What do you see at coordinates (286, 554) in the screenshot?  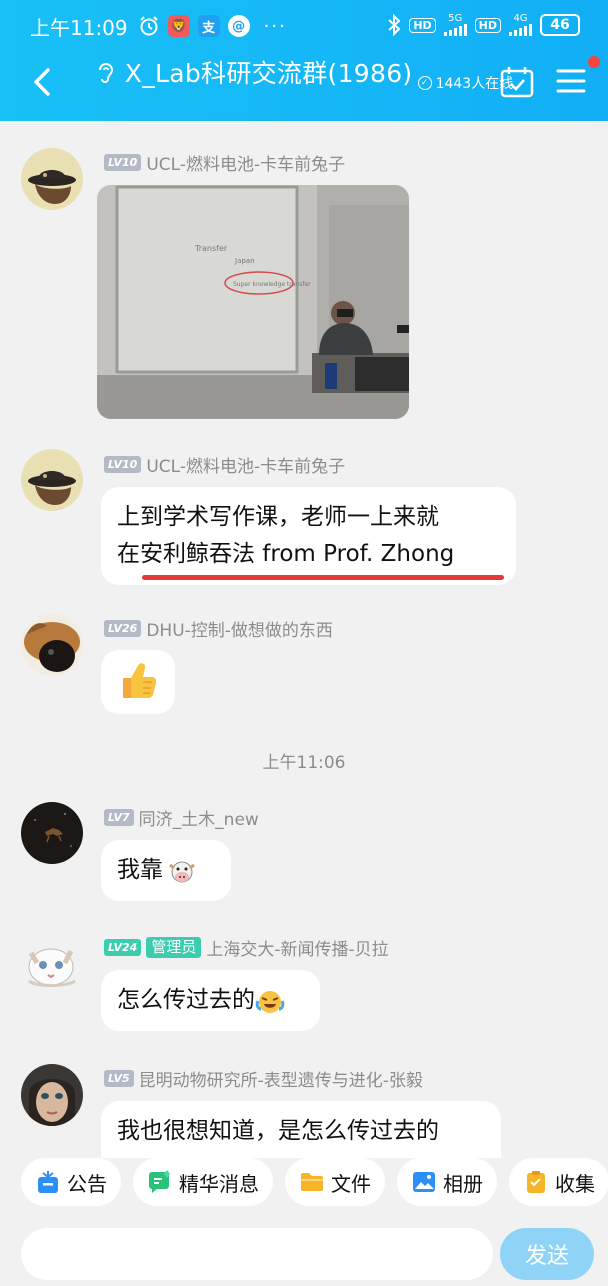 I see `message-line: 在安利鲸吞法 from Prof. Zhong` at bounding box center [286, 554].